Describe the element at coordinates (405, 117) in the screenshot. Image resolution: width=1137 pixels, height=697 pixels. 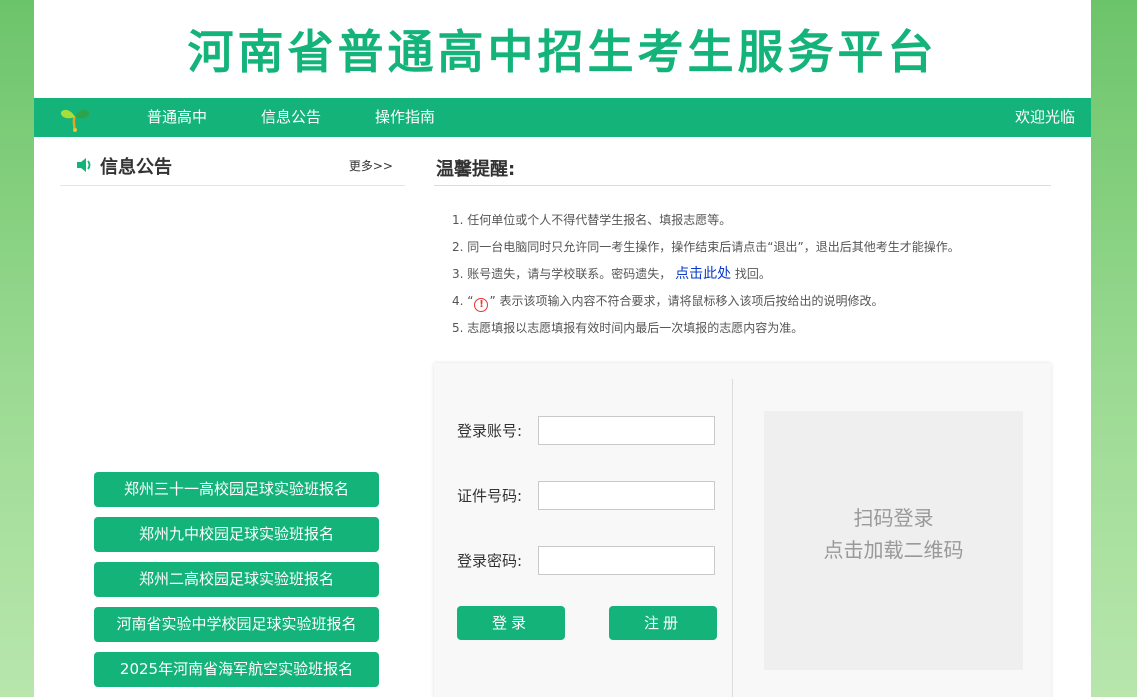
I see `nav-item-guide: 操作指南` at that location.